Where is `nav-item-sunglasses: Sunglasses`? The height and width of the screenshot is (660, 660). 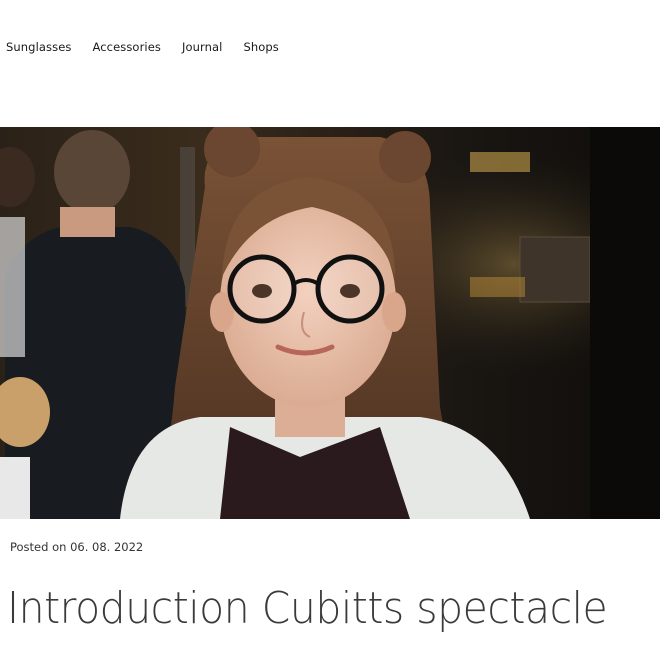 nav-item-sunglasses: Sunglasses is located at coordinates (38, 47).